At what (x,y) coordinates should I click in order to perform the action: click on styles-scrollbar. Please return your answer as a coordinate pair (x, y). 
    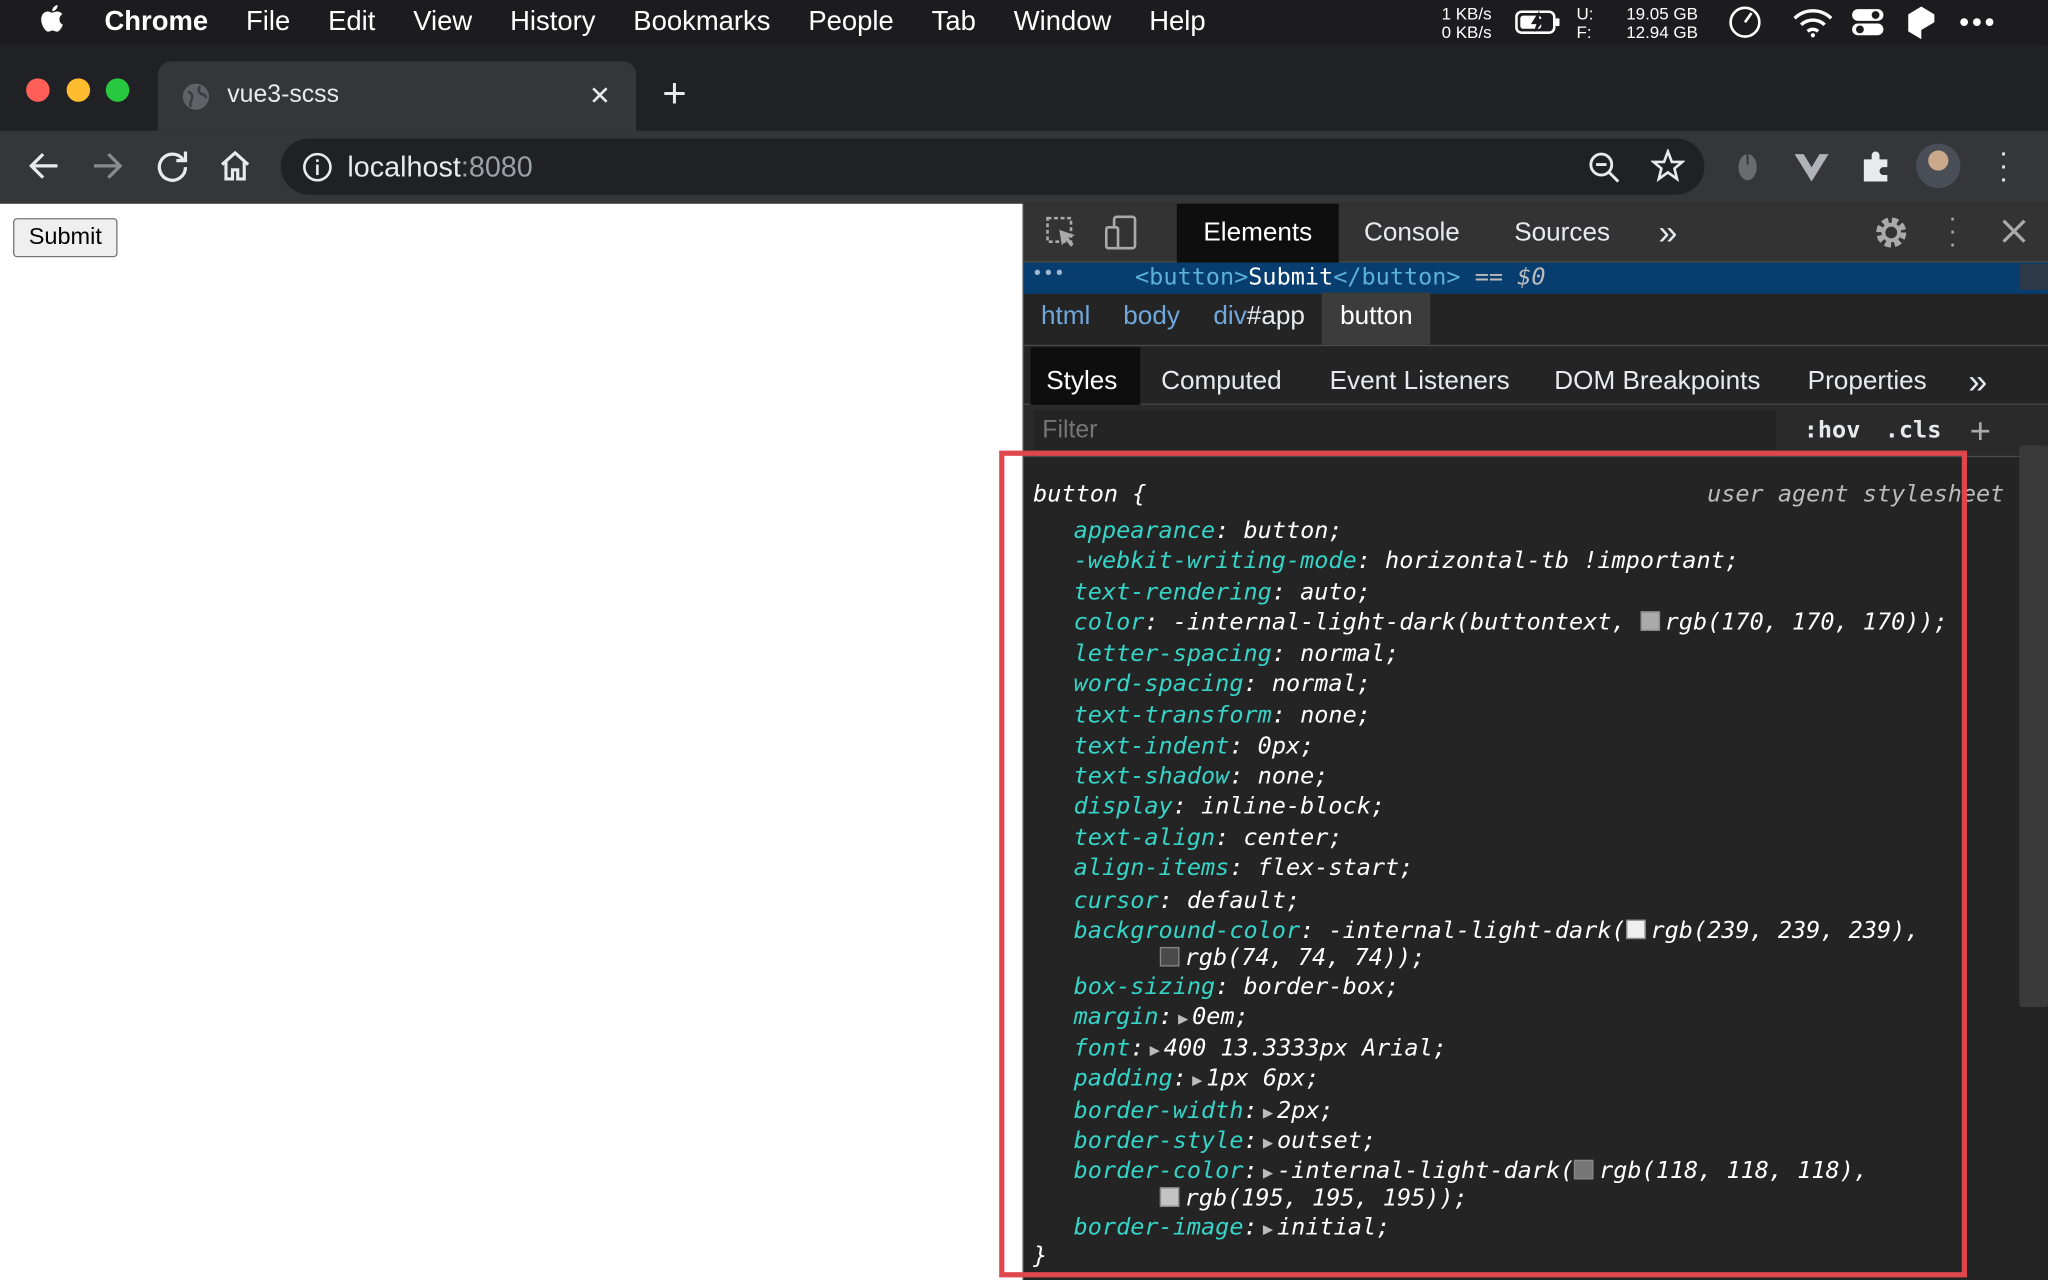
    Looking at the image, I should click on (2033, 726).